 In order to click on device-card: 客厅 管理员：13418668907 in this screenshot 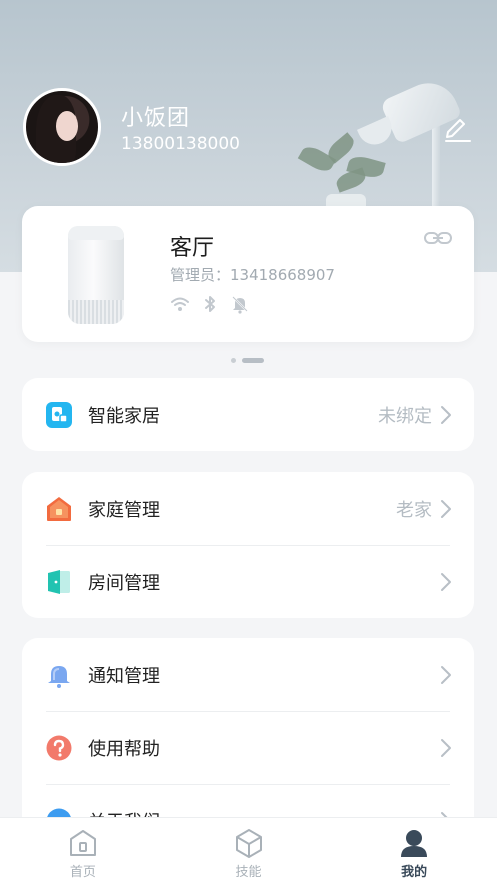, I will do `click(248, 274)`.